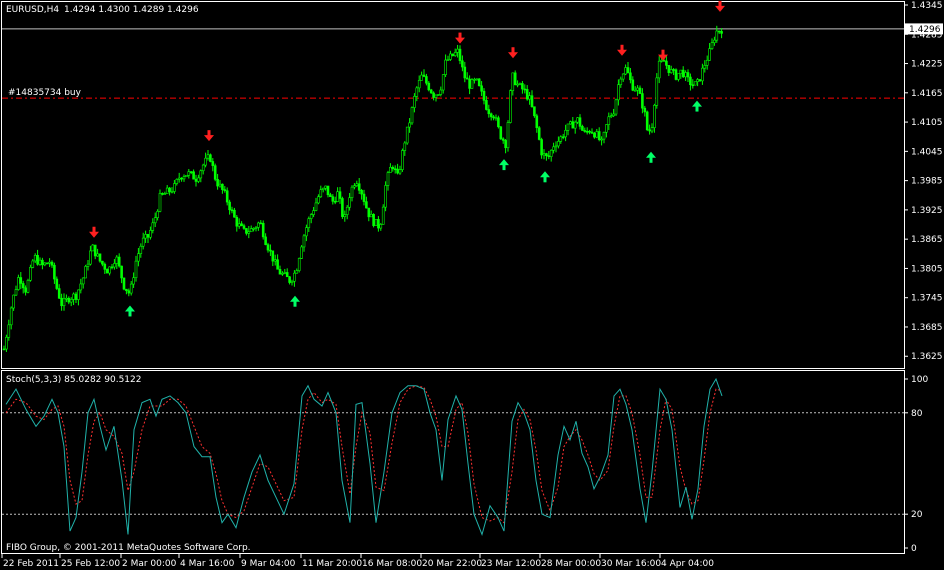  I want to click on time-tick-label: 20 Mar 22:00, so click(452, 564).